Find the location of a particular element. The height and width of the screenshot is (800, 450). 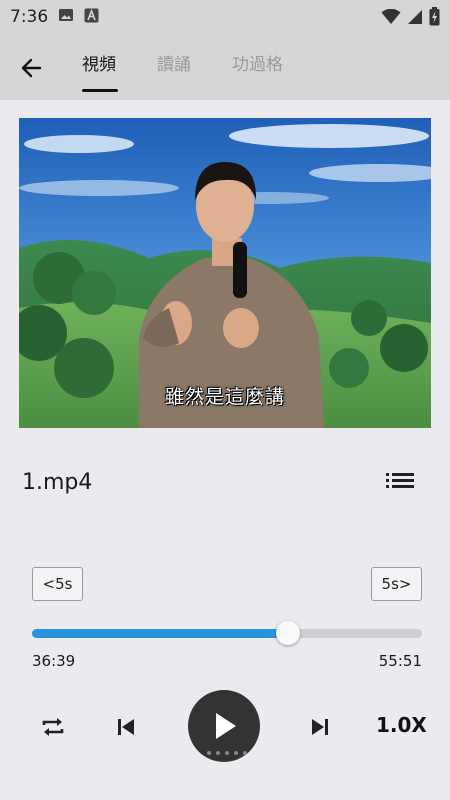

rewind-5s-button: <5s is located at coordinates (57, 584).